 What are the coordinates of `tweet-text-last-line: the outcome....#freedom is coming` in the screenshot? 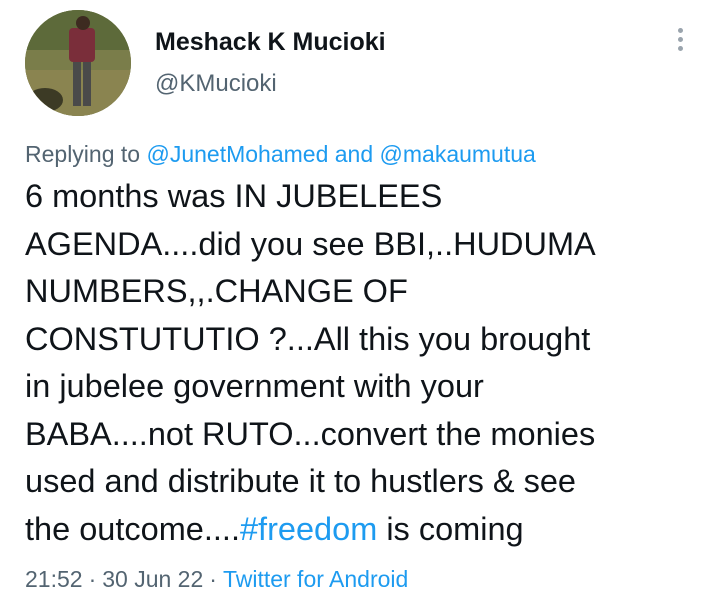 It's located at (365, 530).